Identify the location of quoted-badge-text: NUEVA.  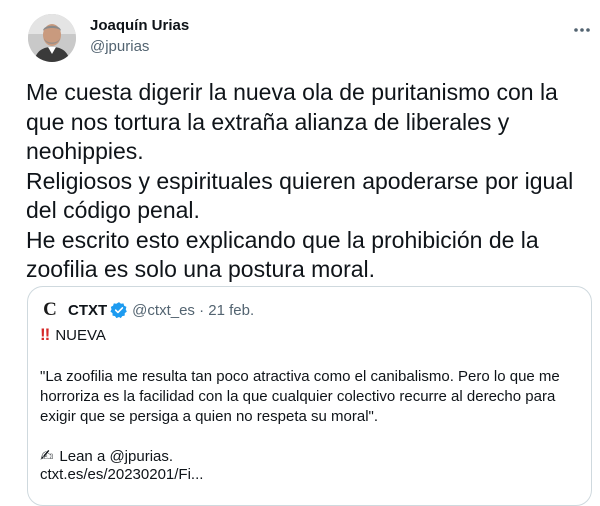
(80, 335).